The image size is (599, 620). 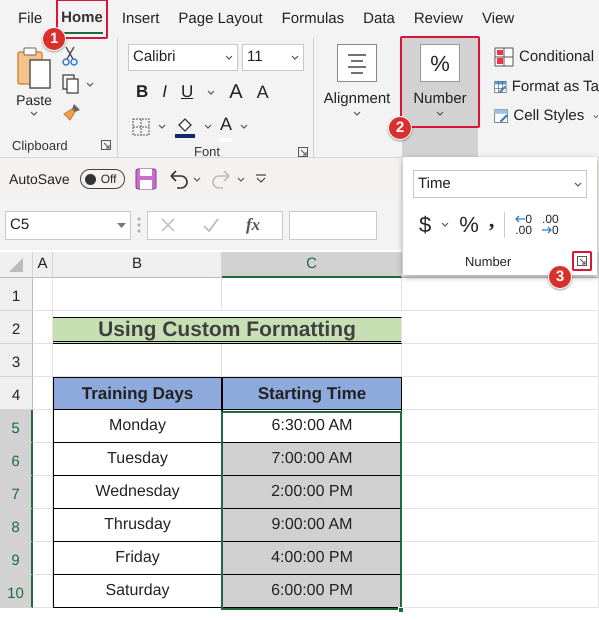 What do you see at coordinates (34, 100) in the screenshot?
I see `paste-button: Paste` at bounding box center [34, 100].